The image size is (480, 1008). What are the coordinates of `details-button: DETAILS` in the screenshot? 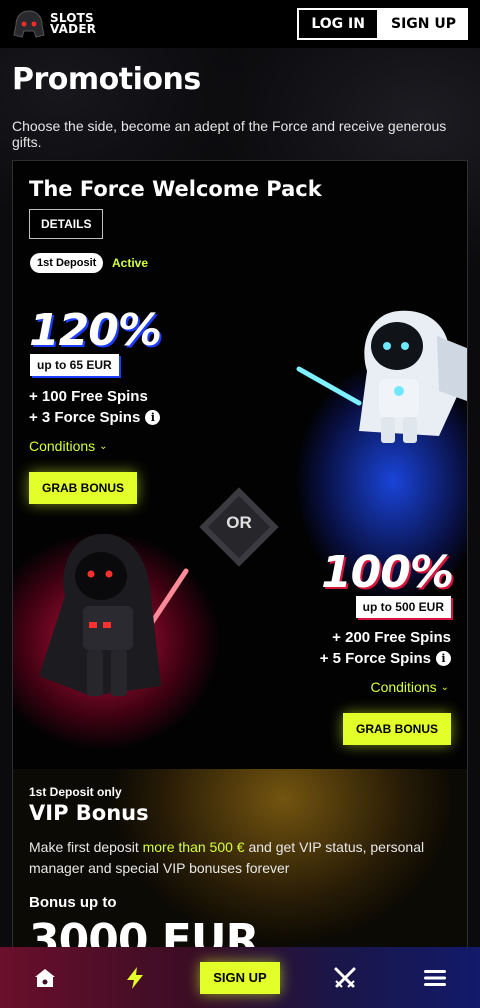 It's located at (66, 224).